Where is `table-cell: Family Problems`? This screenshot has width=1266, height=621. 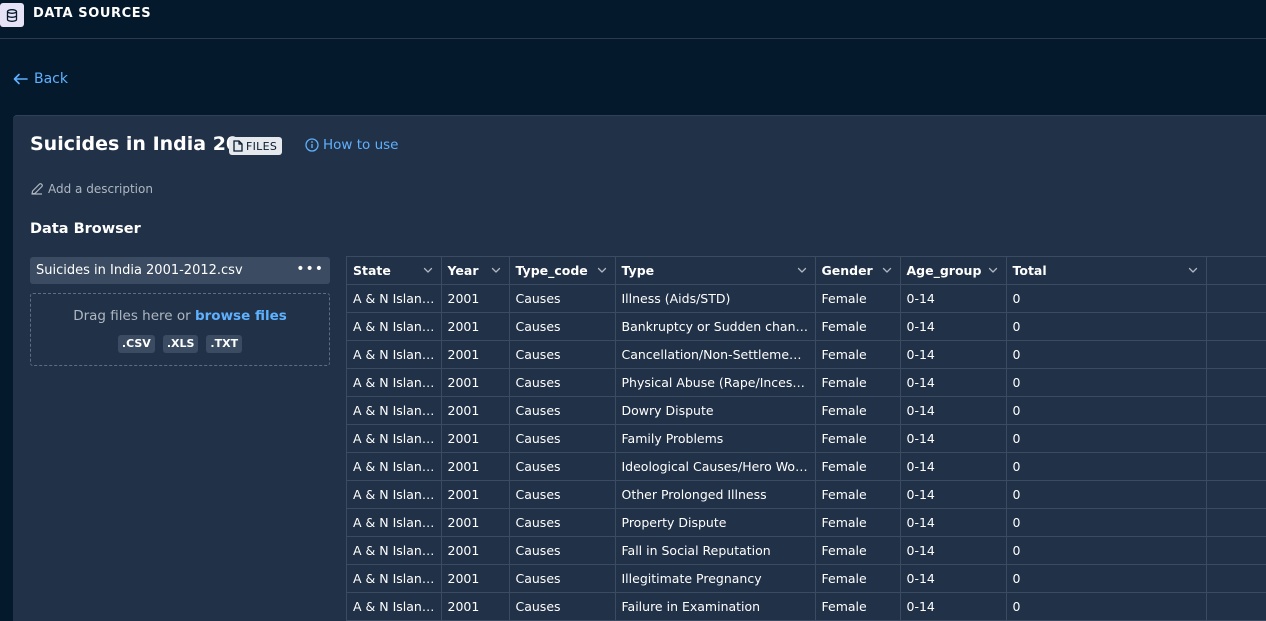
table-cell: Family Problems is located at coordinates (715, 438).